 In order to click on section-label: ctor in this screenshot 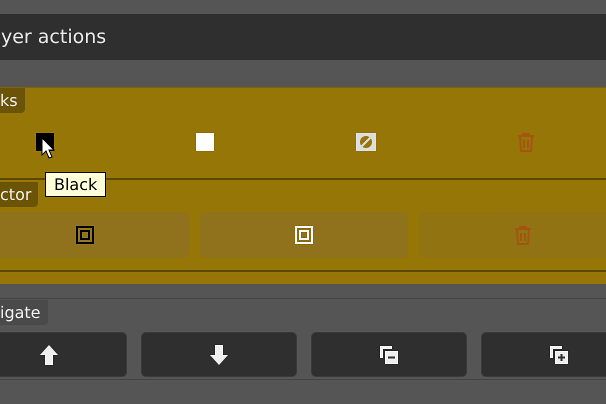, I will do `click(19, 194)`.